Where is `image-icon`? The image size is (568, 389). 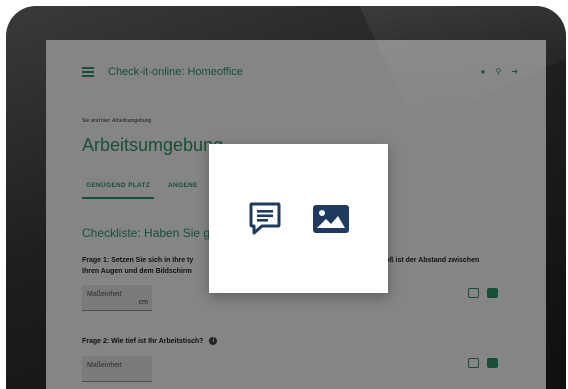 image-icon is located at coordinates (331, 219).